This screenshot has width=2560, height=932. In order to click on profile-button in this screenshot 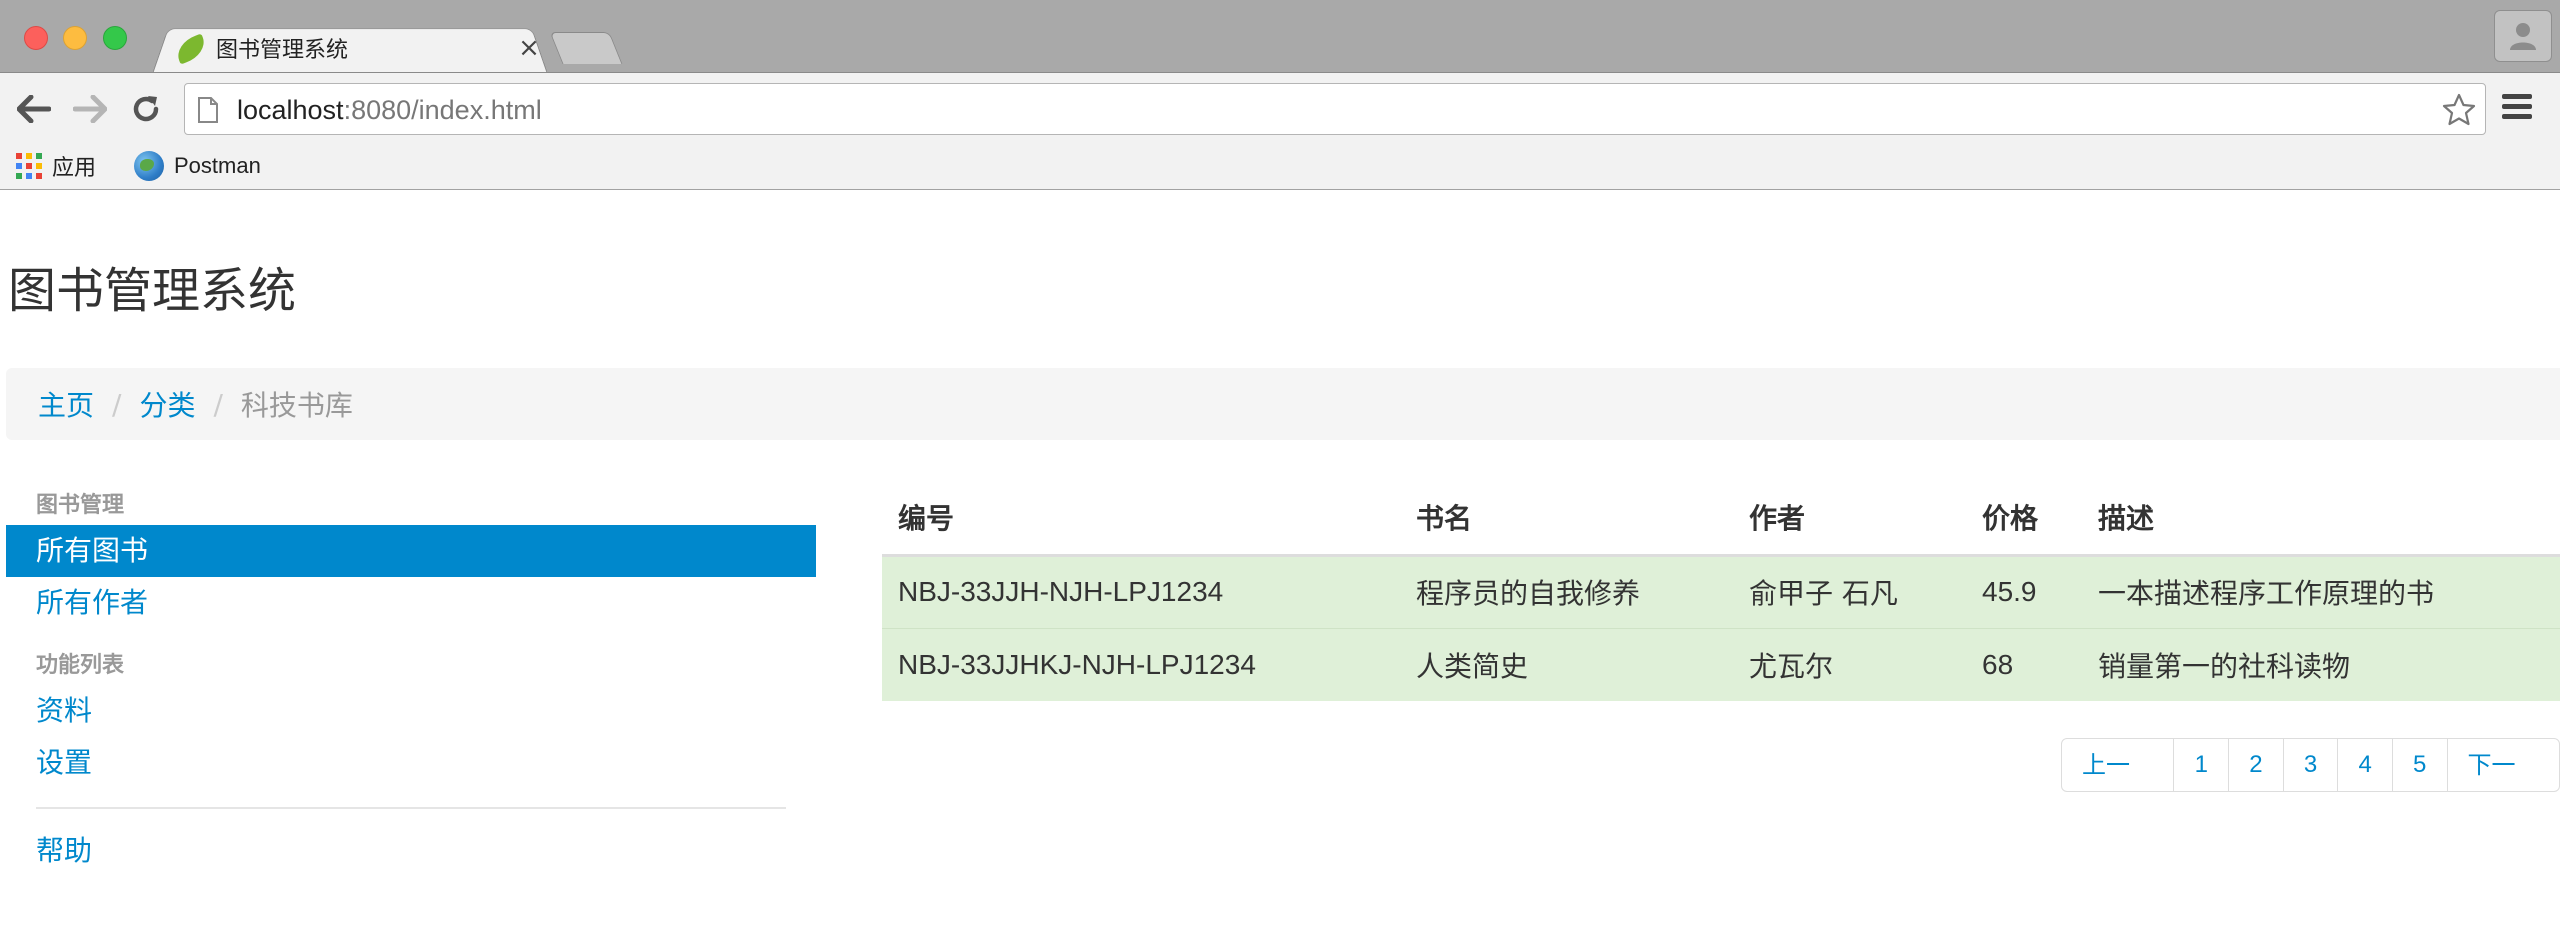, I will do `click(2523, 36)`.